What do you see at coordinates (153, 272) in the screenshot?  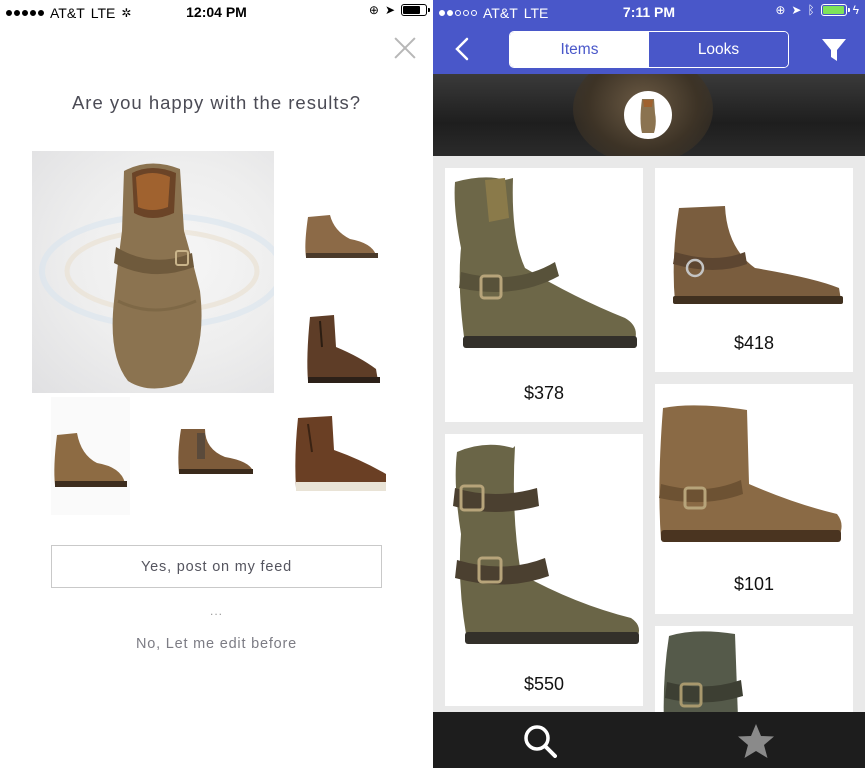 I see `uploaded-photo` at bounding box center [153, 272].